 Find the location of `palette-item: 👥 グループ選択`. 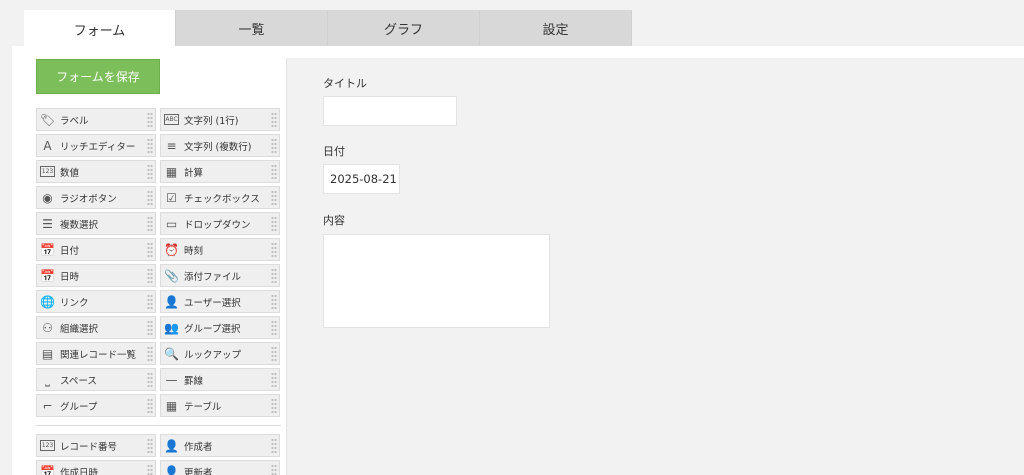

palette-item: 👥 グループ選択 is located at coordinates (220, 327).